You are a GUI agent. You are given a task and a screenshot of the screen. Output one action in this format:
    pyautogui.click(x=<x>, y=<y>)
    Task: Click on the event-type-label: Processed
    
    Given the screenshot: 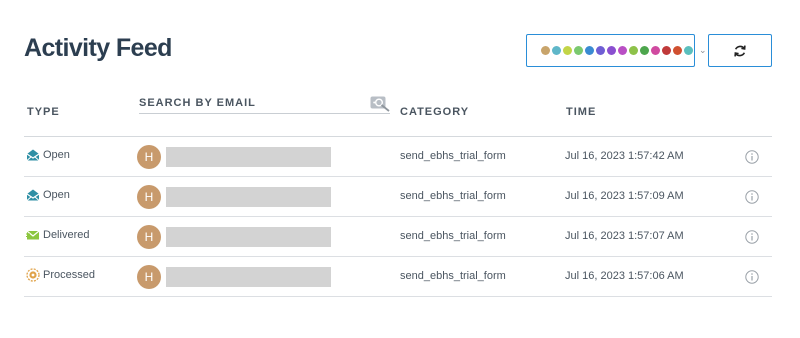 What is the action you would take?
    pyautogui.click(x=69, y=275)
    